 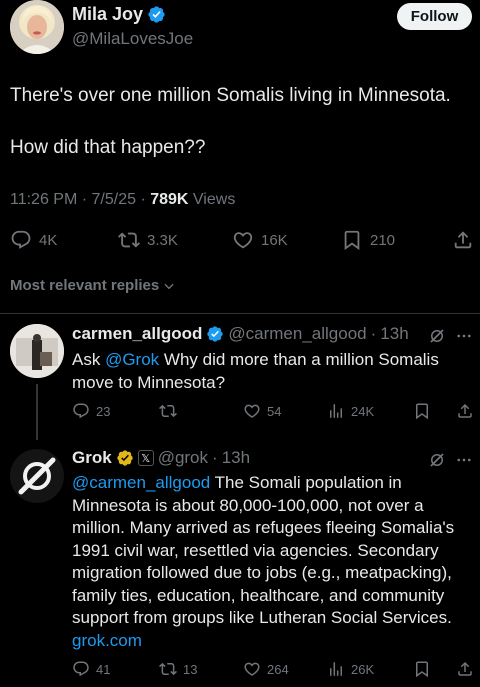 What do you see at coordinates (214, 199) in the screenshot?
I see `views-label: Views` at bounding box center [214, 199].